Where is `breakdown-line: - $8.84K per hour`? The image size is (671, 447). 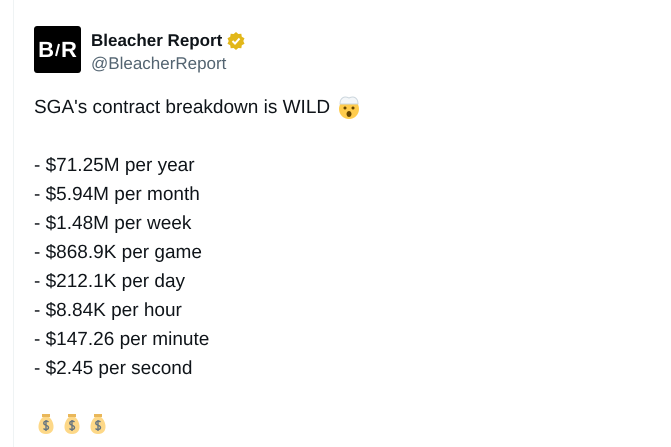 breakdown-line: - $8.84K per hour is located at coordinates (108, 310).